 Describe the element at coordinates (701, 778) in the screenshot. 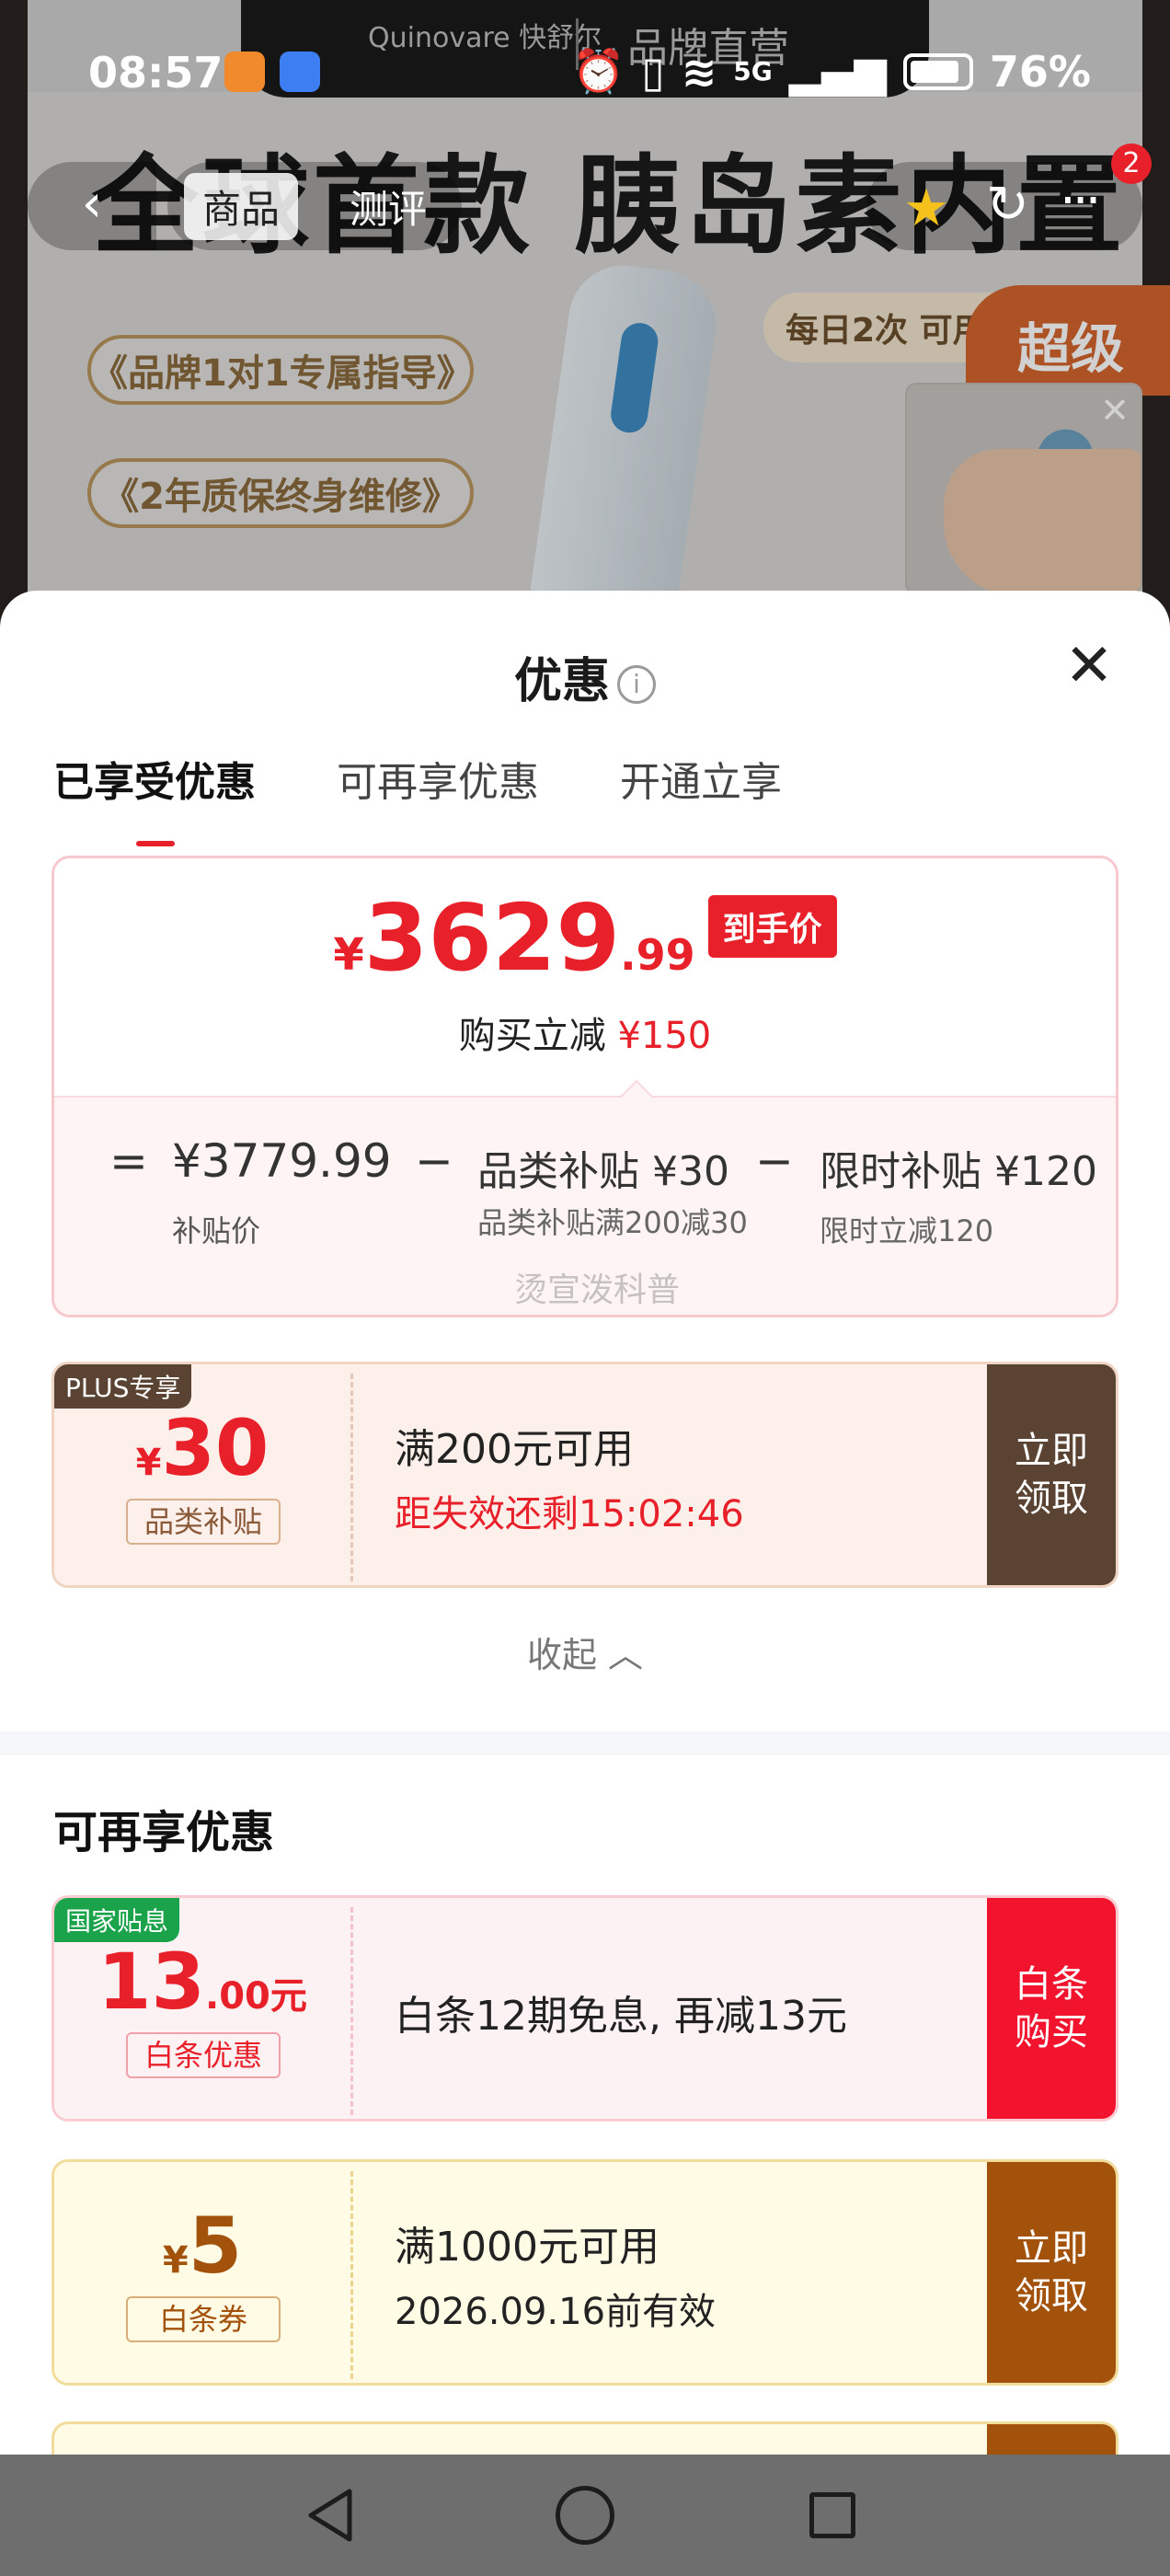

I see `tab-activate-discounts: 开通立享` at that location.